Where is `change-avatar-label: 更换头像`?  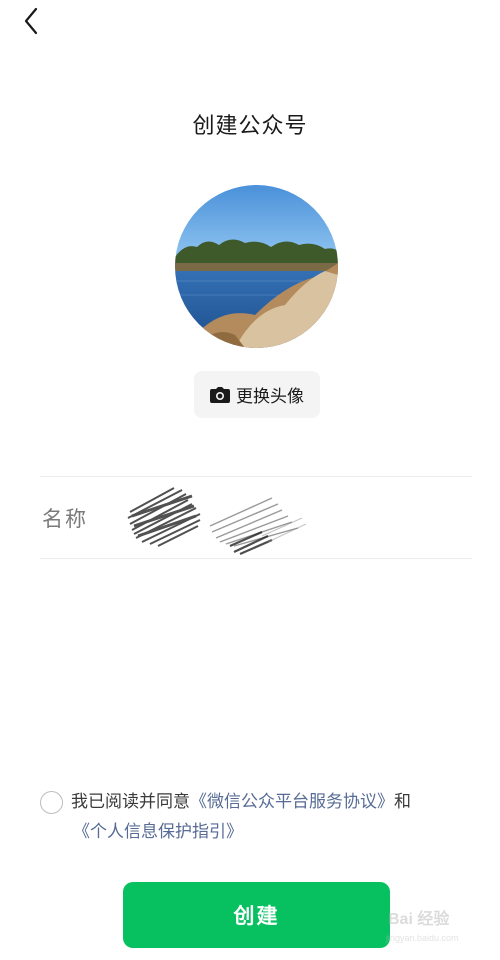
change-avatar-label: 更换头像 is located at coordinates (270, 397).